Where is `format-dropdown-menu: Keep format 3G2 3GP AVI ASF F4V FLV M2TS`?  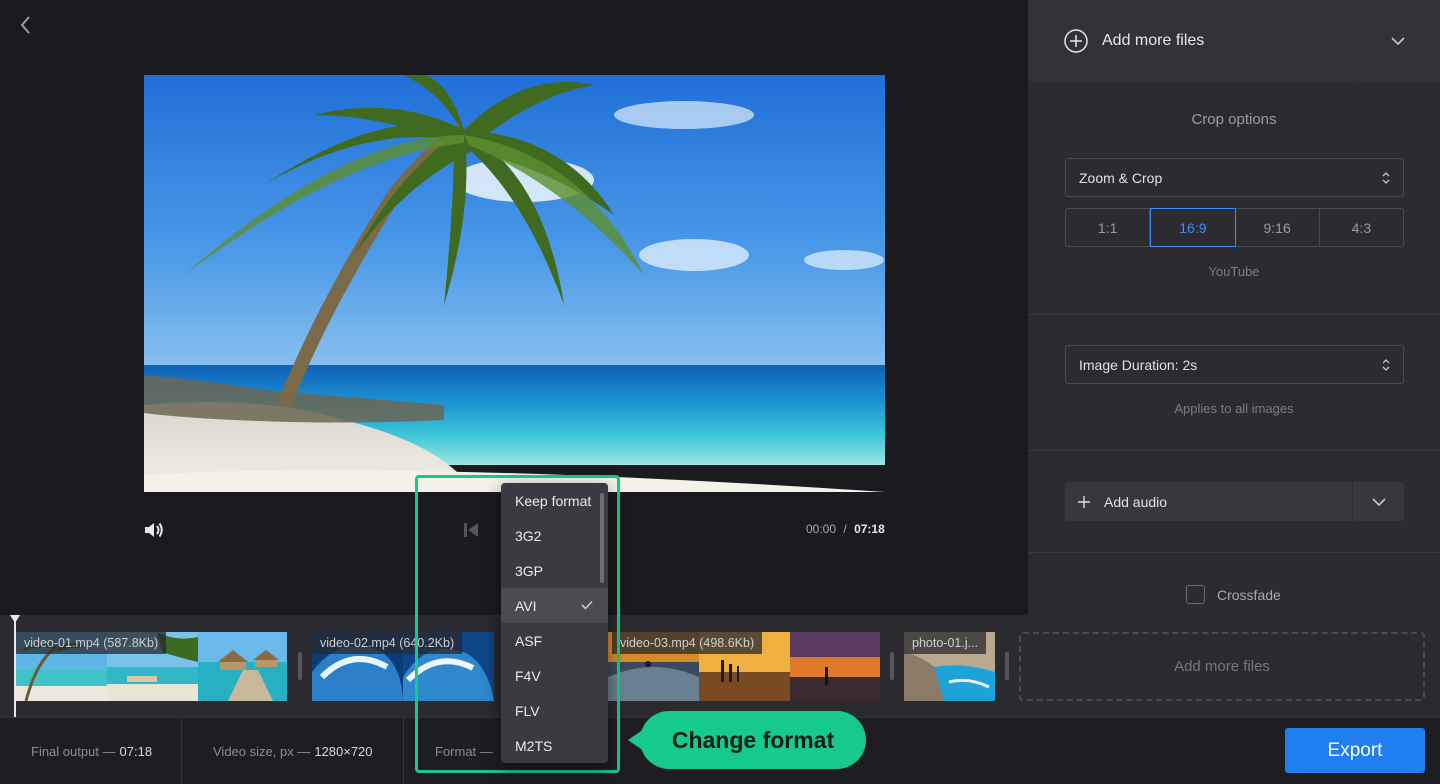
format-dropdown-menu: Keep format 3G2 3GP AVI ASF F4V FLV M2TS is located at coordinates (554, 623).